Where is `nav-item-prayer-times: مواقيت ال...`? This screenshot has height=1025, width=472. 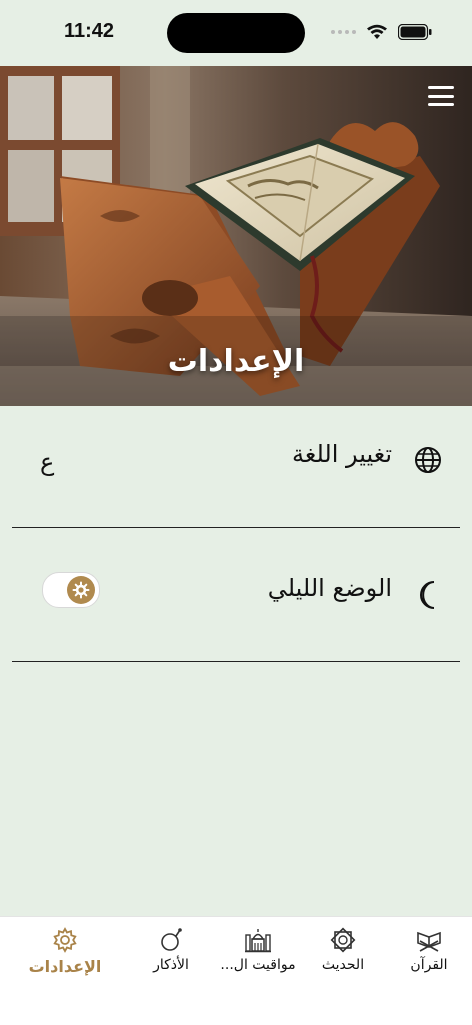
nav-item-prayer-times: مواقيت ال... is located at coordinates (258, 950).